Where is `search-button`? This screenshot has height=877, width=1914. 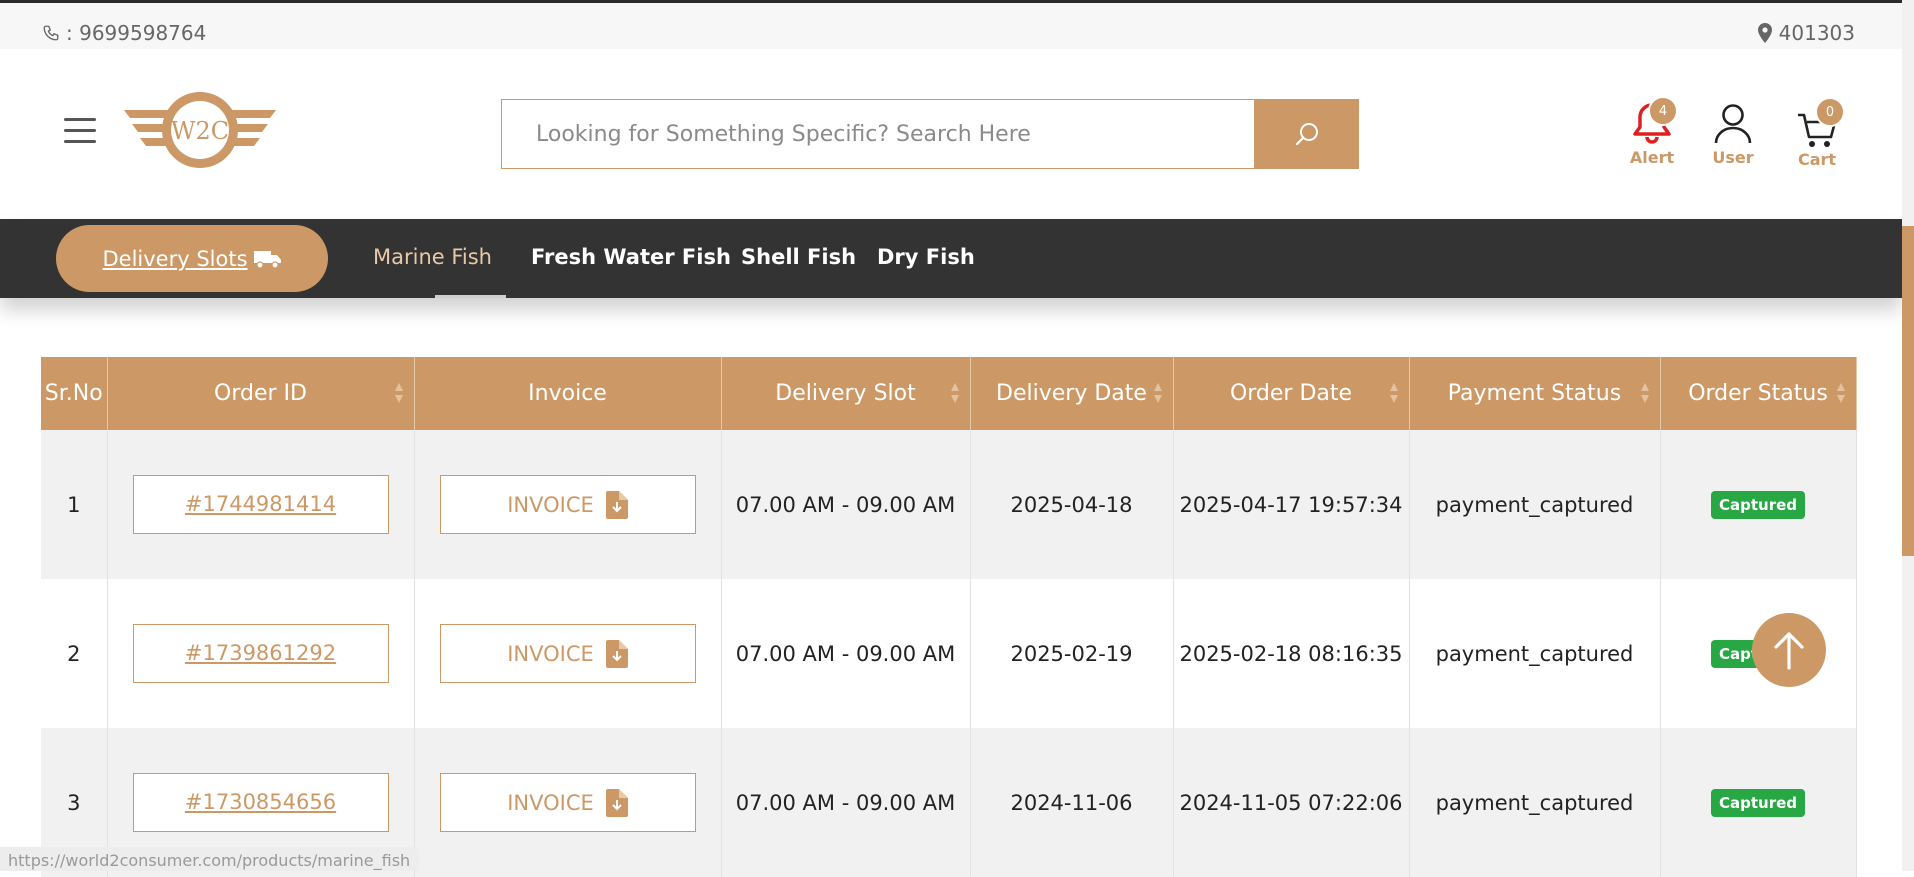 search-button is located at coordinates (1306, 134).